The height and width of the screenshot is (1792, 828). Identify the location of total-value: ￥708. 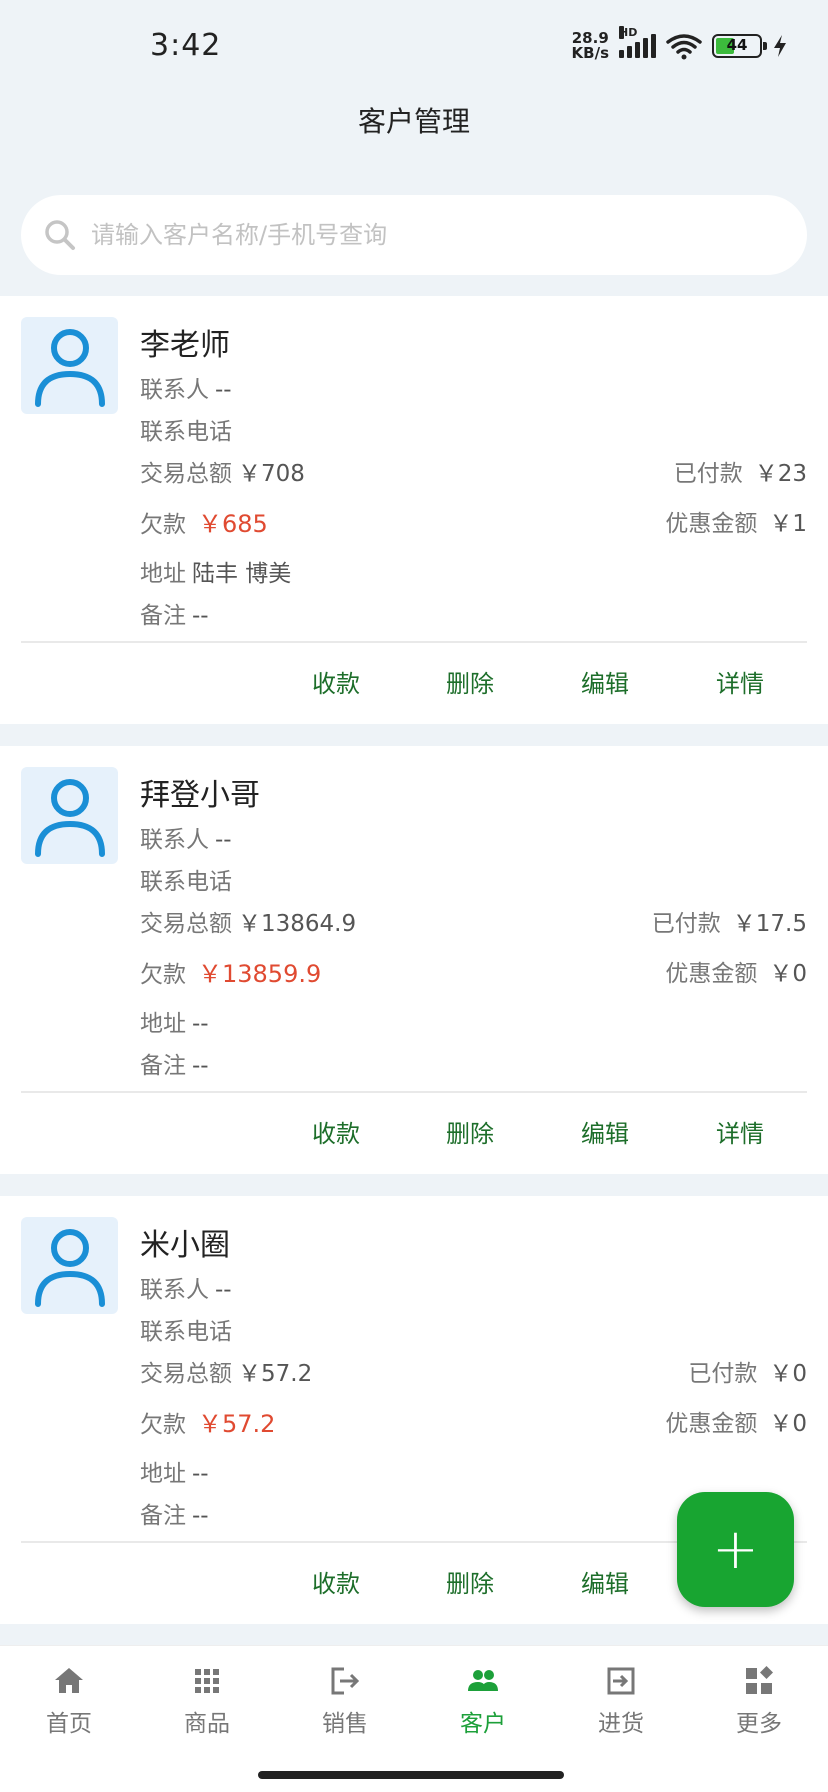
(271, 474).